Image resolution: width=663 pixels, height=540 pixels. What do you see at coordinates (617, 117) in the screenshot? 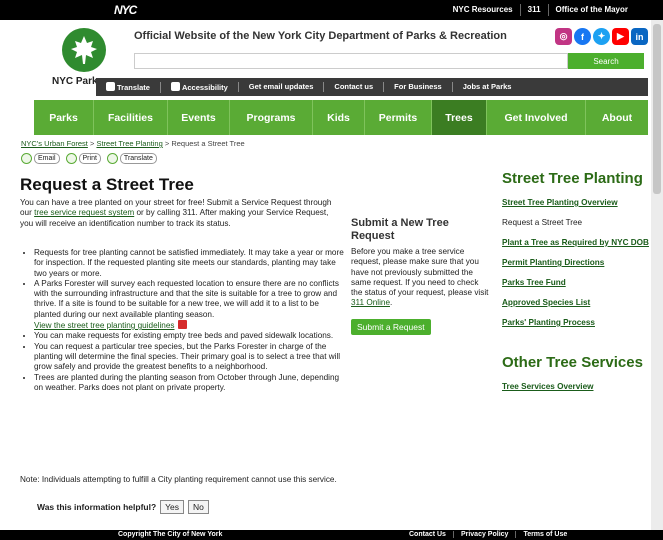
I see `nav-about: About` at bounding box center [617, 117].